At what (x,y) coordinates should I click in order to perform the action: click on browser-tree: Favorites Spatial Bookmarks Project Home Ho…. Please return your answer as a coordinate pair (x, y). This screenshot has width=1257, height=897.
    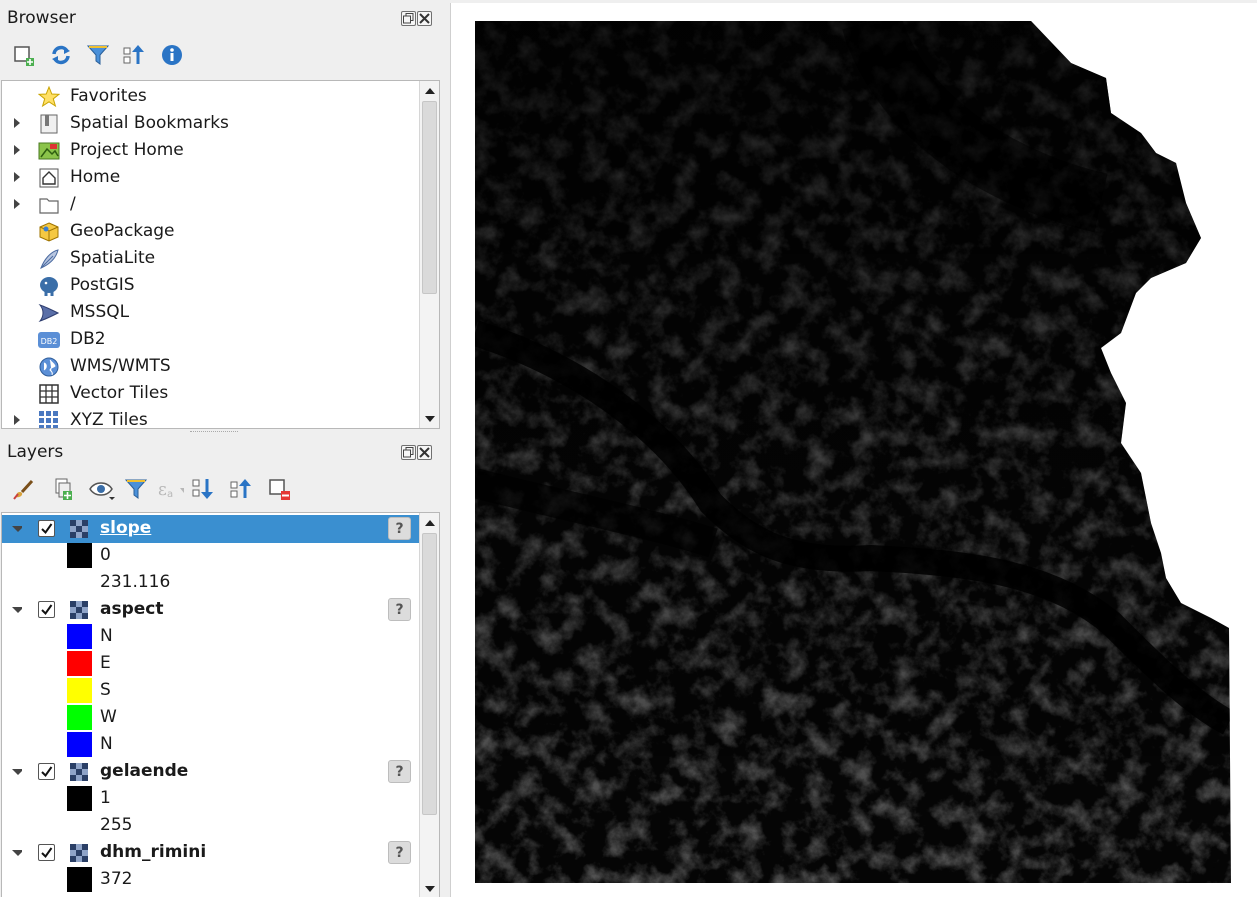
    Looking at the image, I should click on (220, 254).